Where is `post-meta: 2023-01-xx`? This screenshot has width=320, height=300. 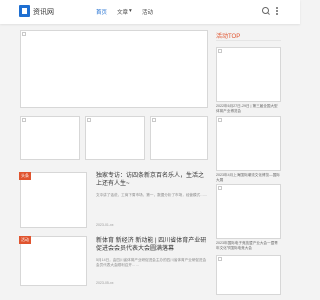
post-meta: 2023-01-xx is located at coordinates (105, 225).